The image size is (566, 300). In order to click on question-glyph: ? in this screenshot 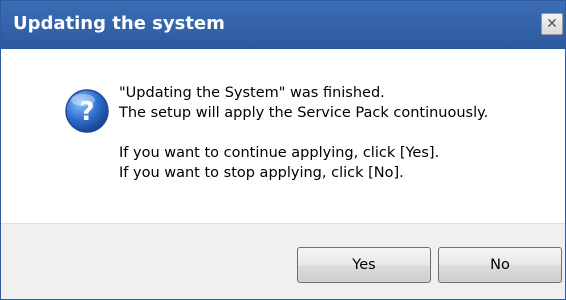, I will do `click(86, 112)`.